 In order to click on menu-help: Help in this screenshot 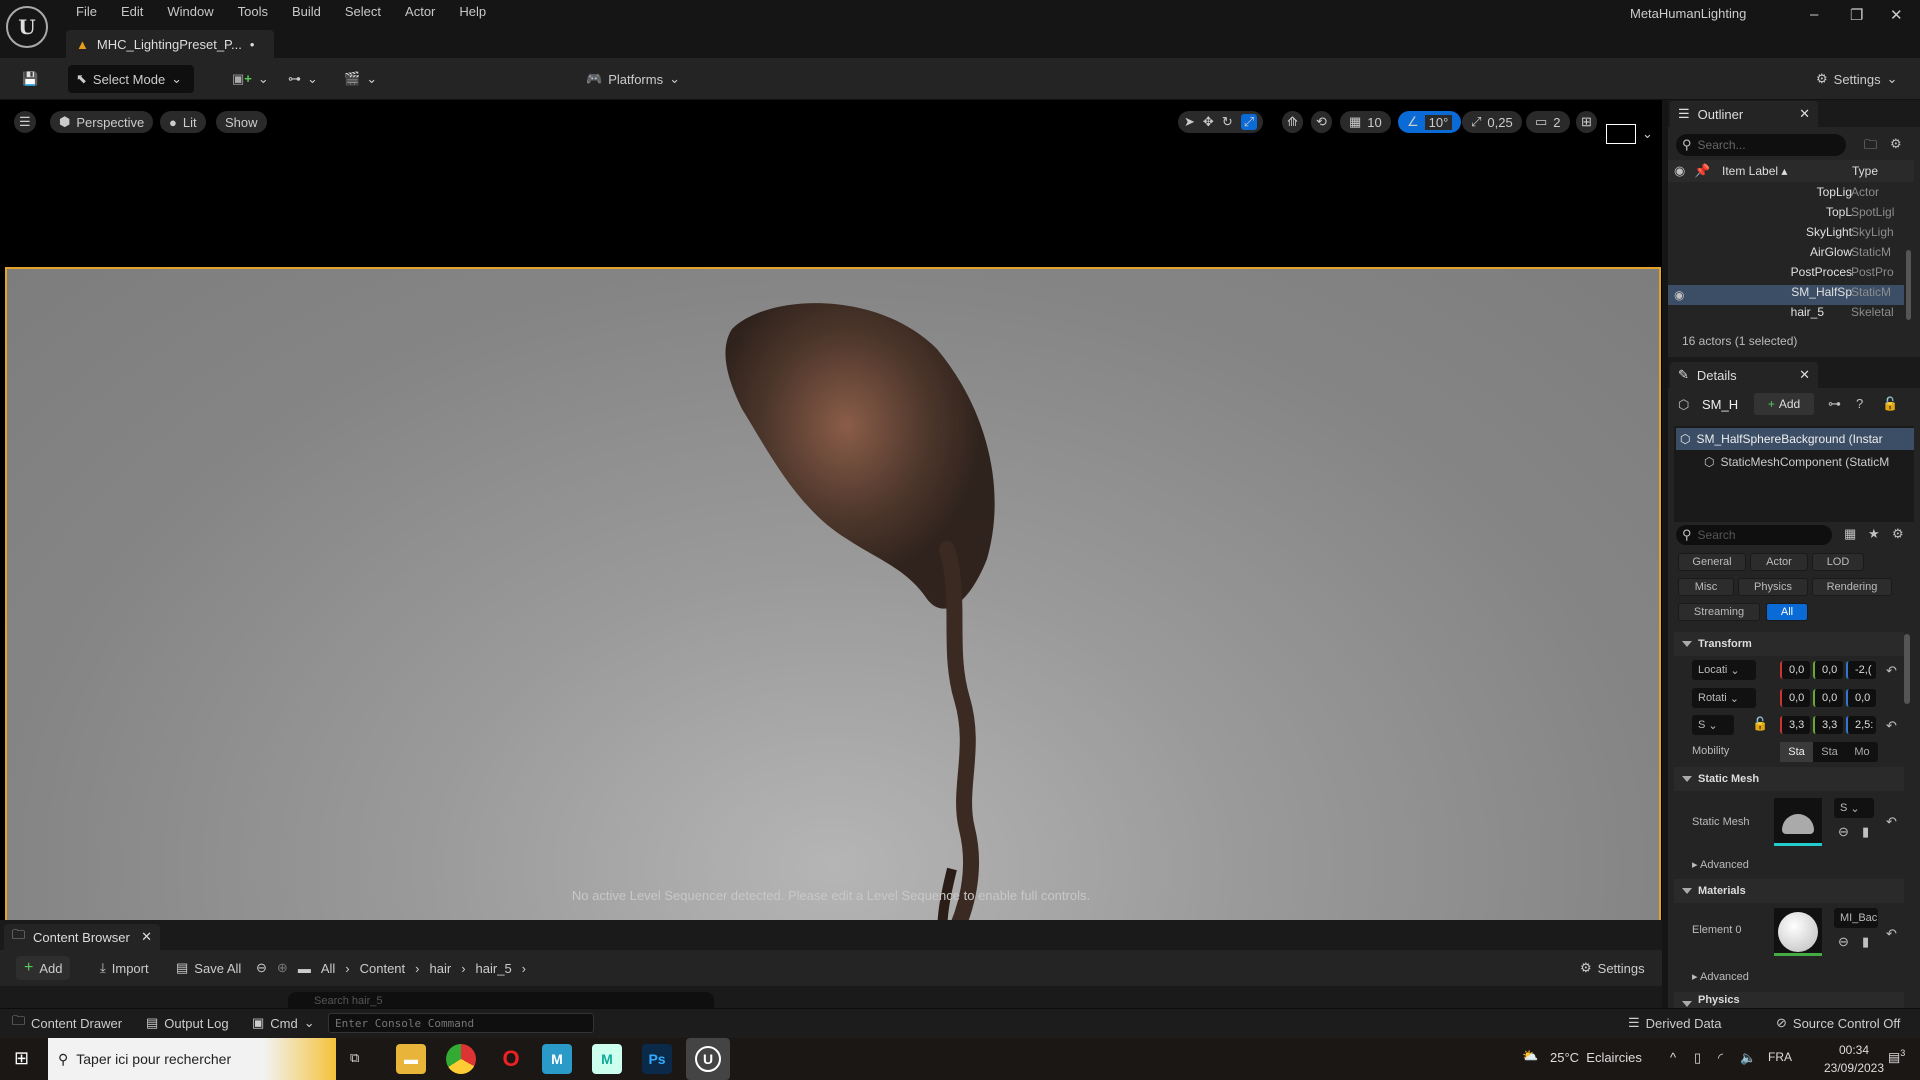, I will do `click(474, 11)`.